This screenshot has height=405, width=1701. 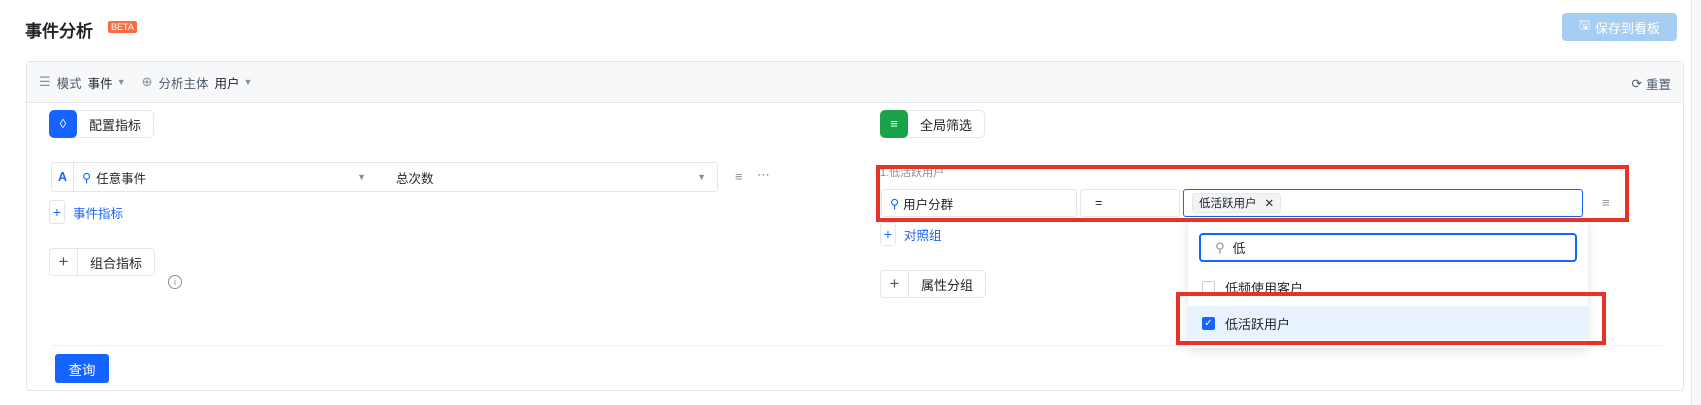 What do you see at coordinates (100, 83) in the screenshot?
I see `mode-value: 事件` at bounding box center [100, 83].